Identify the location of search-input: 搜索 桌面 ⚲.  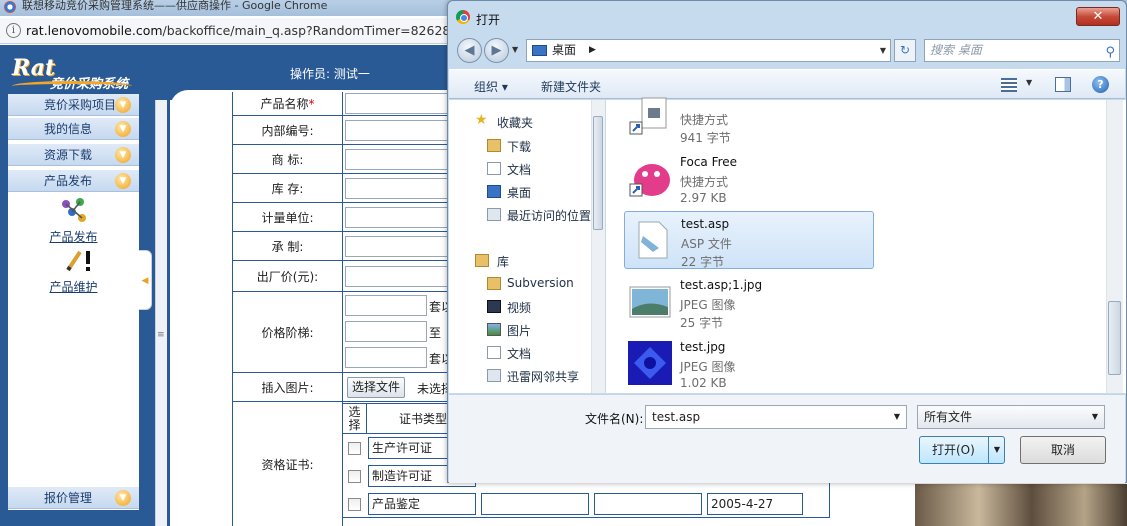
(1022, 50).